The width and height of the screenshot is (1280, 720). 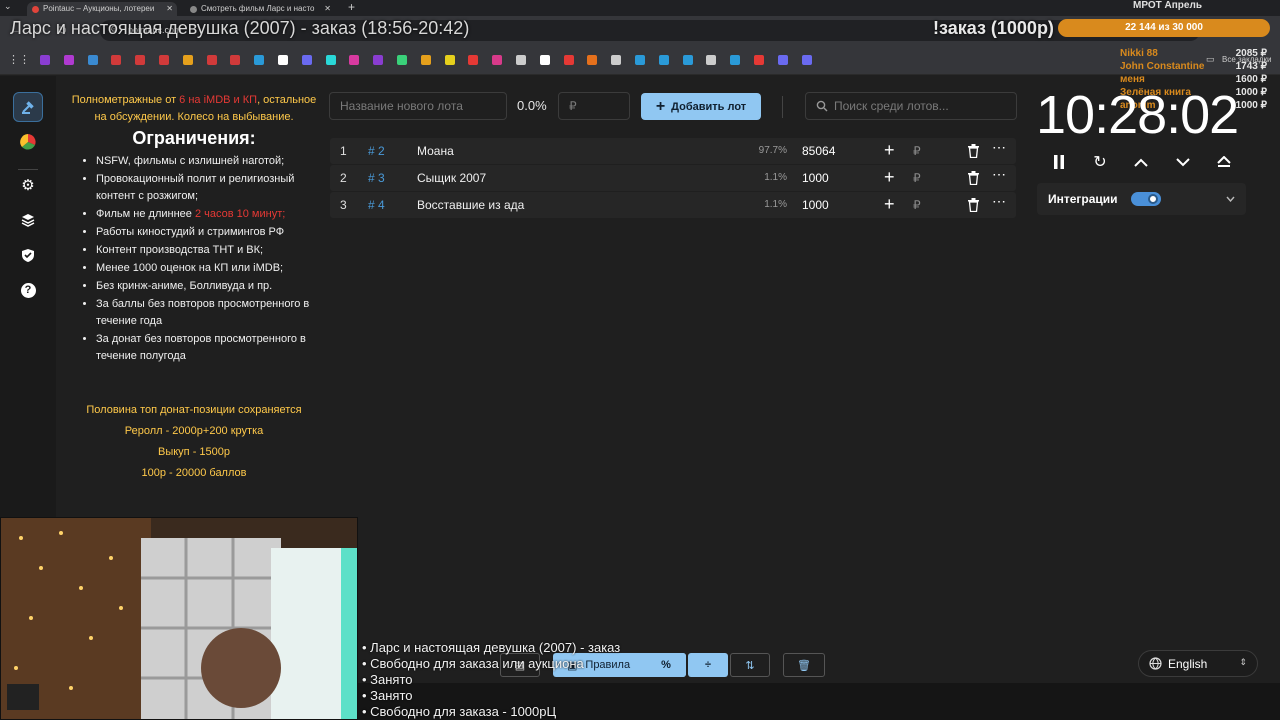 What do you see at coordinates (1224, 162) in the screenshot?
I see `double-time-button` at bounding box center [1224, 162].